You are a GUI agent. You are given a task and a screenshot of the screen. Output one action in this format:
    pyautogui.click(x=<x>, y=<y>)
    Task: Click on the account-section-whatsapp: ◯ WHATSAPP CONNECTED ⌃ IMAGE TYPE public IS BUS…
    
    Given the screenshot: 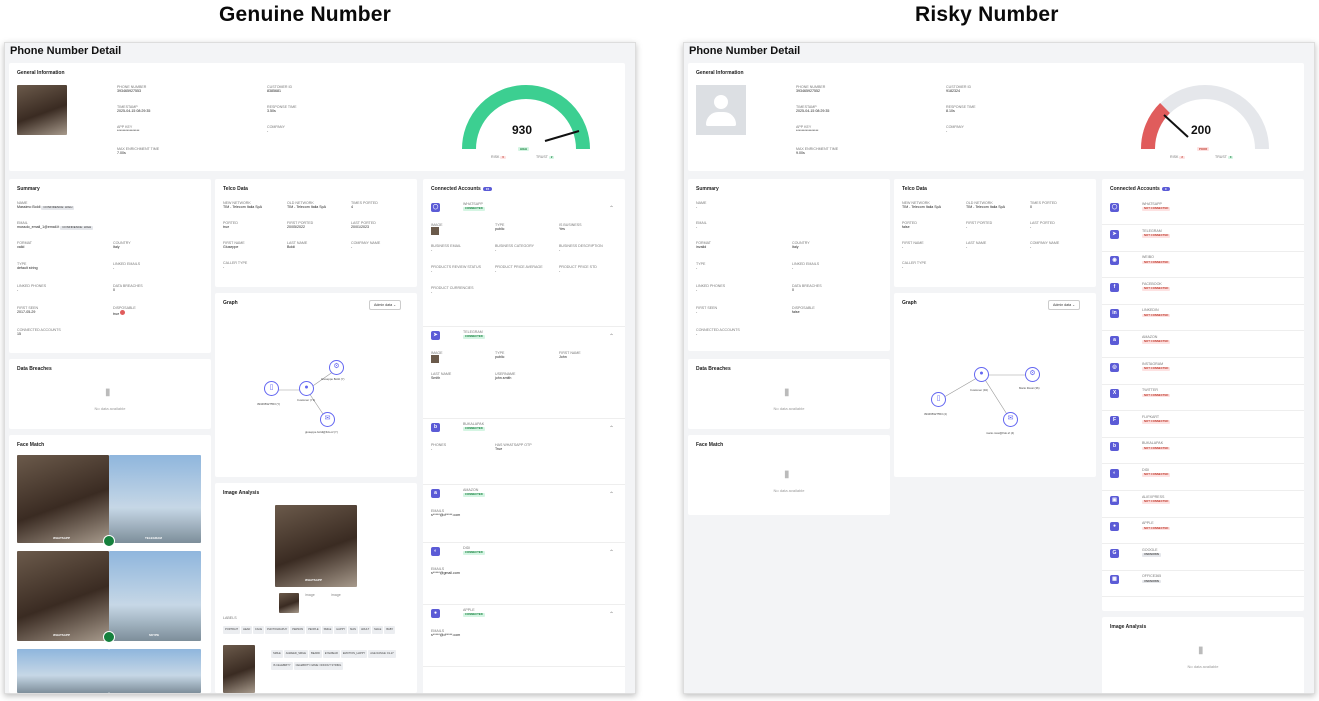 What is the action you would take?
    pyautogui.click(x=524, y=263)
    